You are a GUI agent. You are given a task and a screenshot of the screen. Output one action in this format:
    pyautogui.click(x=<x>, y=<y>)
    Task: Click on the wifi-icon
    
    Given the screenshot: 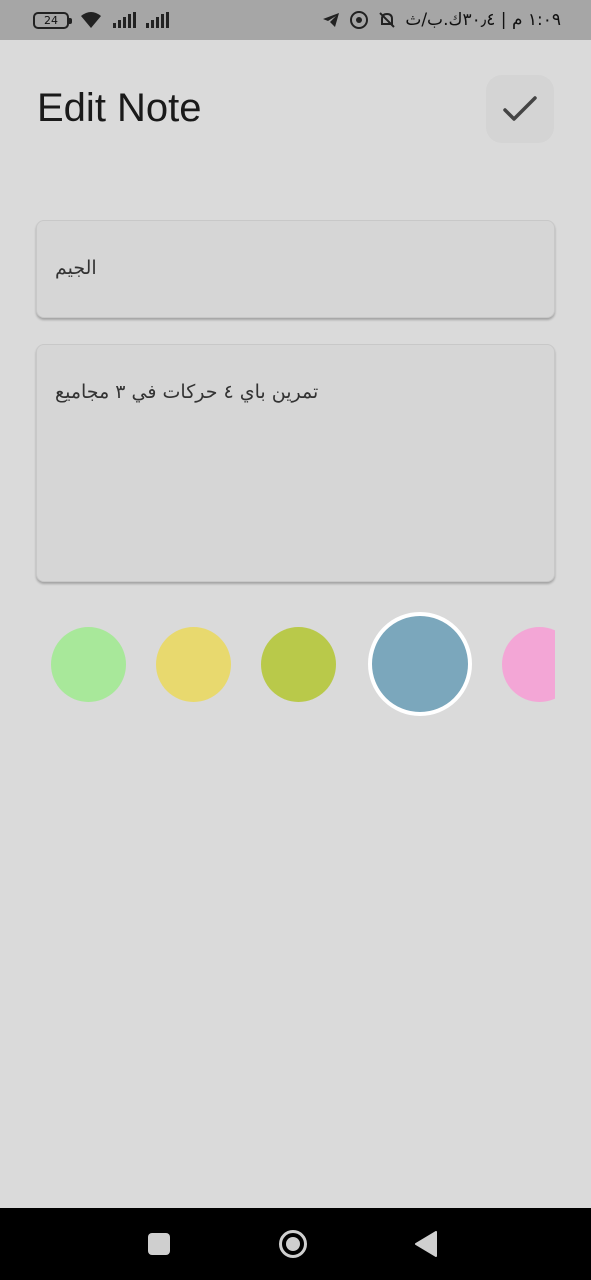 What is the action you would take?
    pyautogui.click(x=91, y=20)
    